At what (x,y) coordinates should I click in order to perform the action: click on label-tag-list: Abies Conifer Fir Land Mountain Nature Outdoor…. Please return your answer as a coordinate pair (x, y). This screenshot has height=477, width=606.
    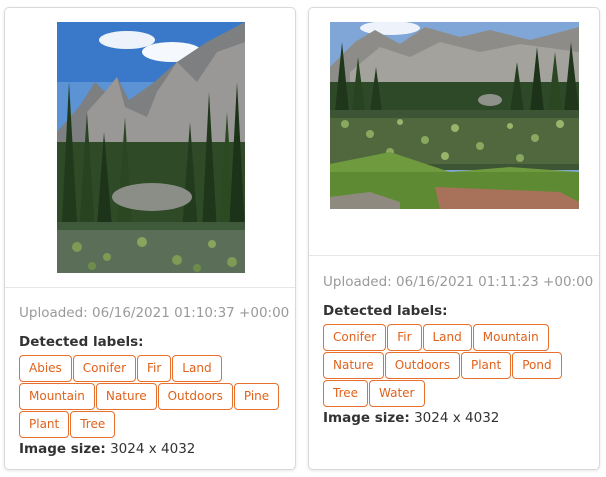
    Looking at the image, I should click on (152, 397).